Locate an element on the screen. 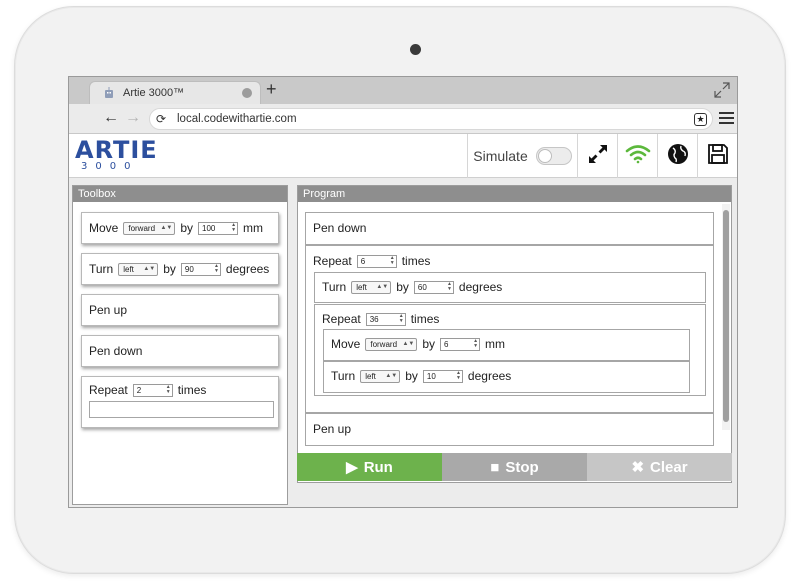 The image size is (800, 582). stop-button: ■ Stop is located at coordinates (514, 467).